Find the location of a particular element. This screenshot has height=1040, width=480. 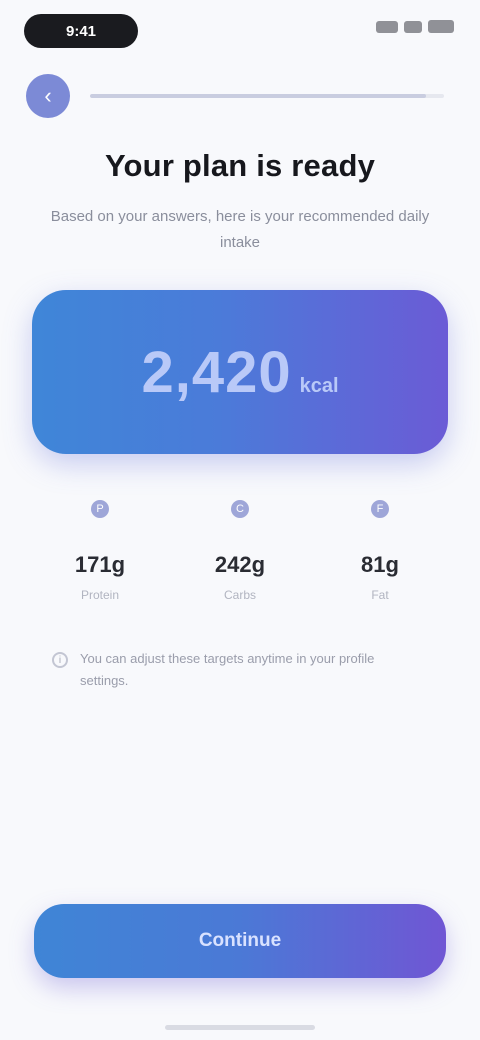

home-indicator is located at coordinates (240, 1027).